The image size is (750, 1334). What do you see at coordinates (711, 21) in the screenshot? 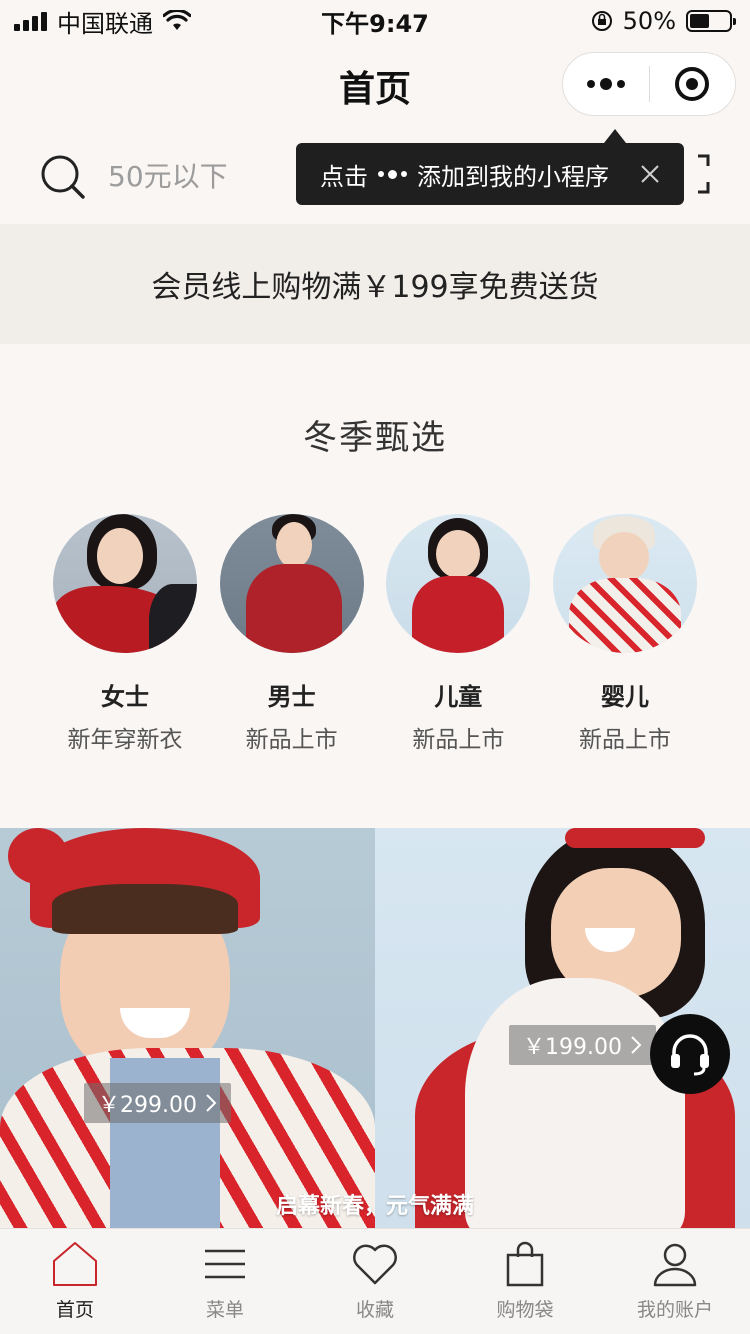
I see `battery-icon` at bounding box center [711, 21].